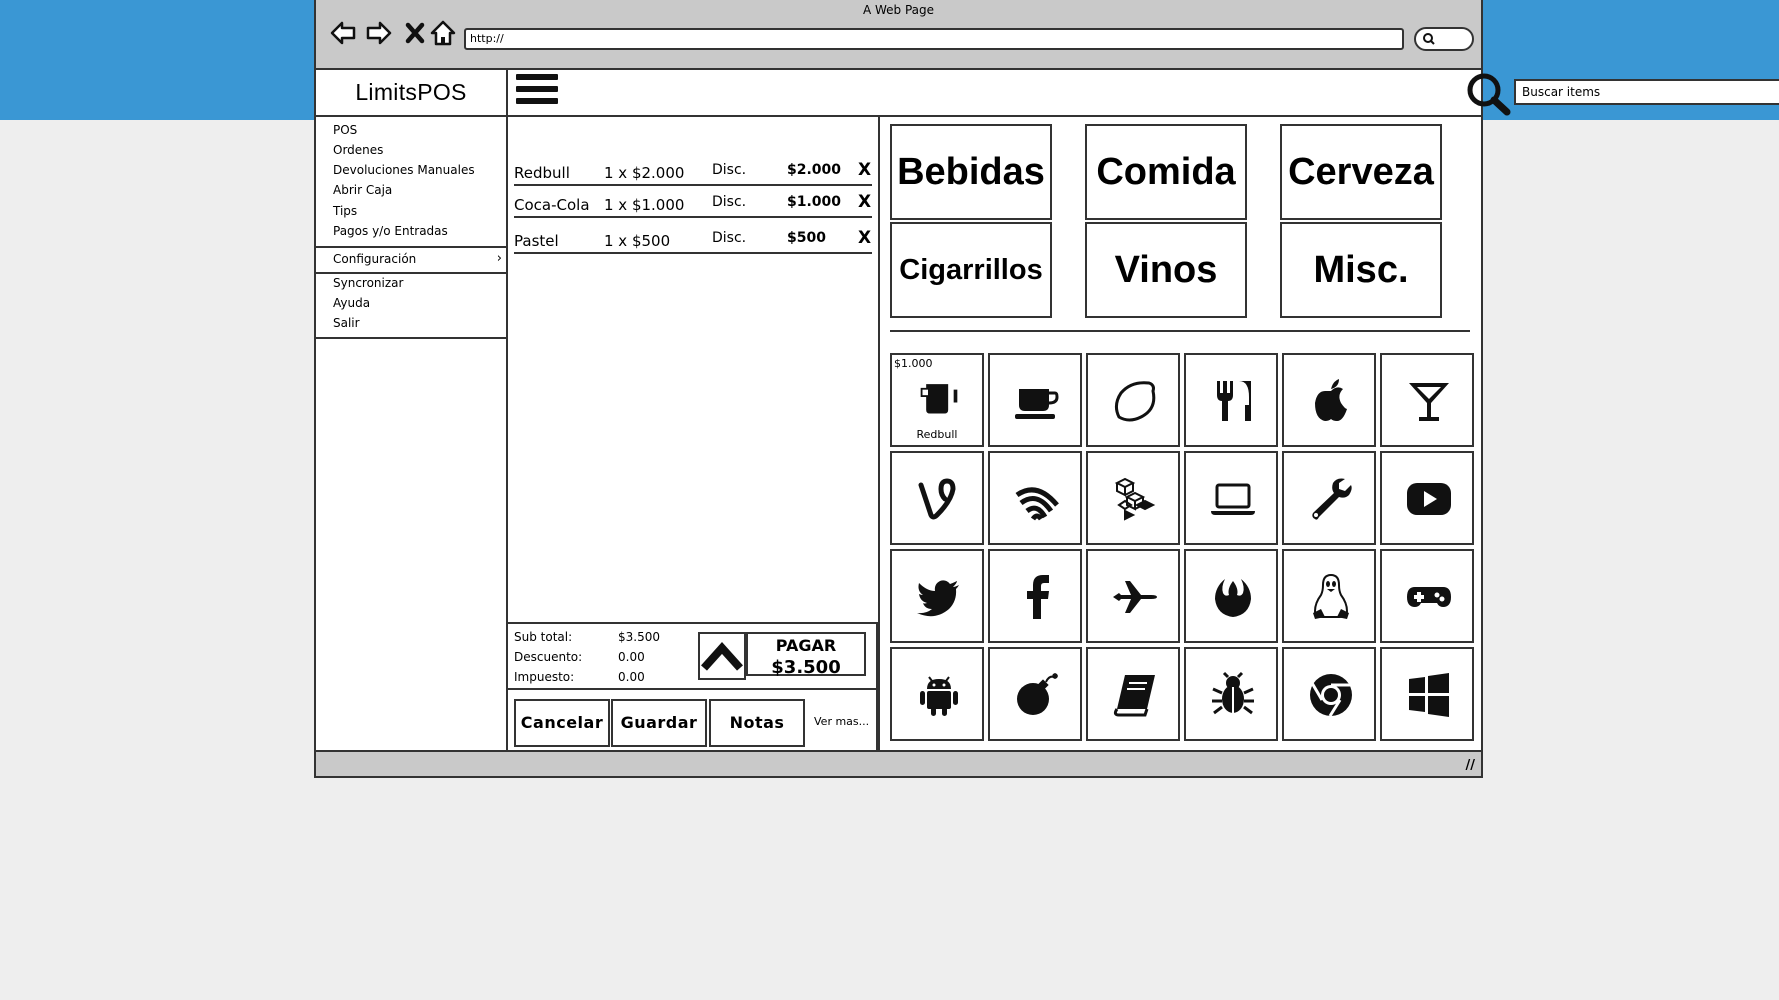 This screenshot has width=1779, height=1000. I want to click on catalog-divider, so click(1180, 331).